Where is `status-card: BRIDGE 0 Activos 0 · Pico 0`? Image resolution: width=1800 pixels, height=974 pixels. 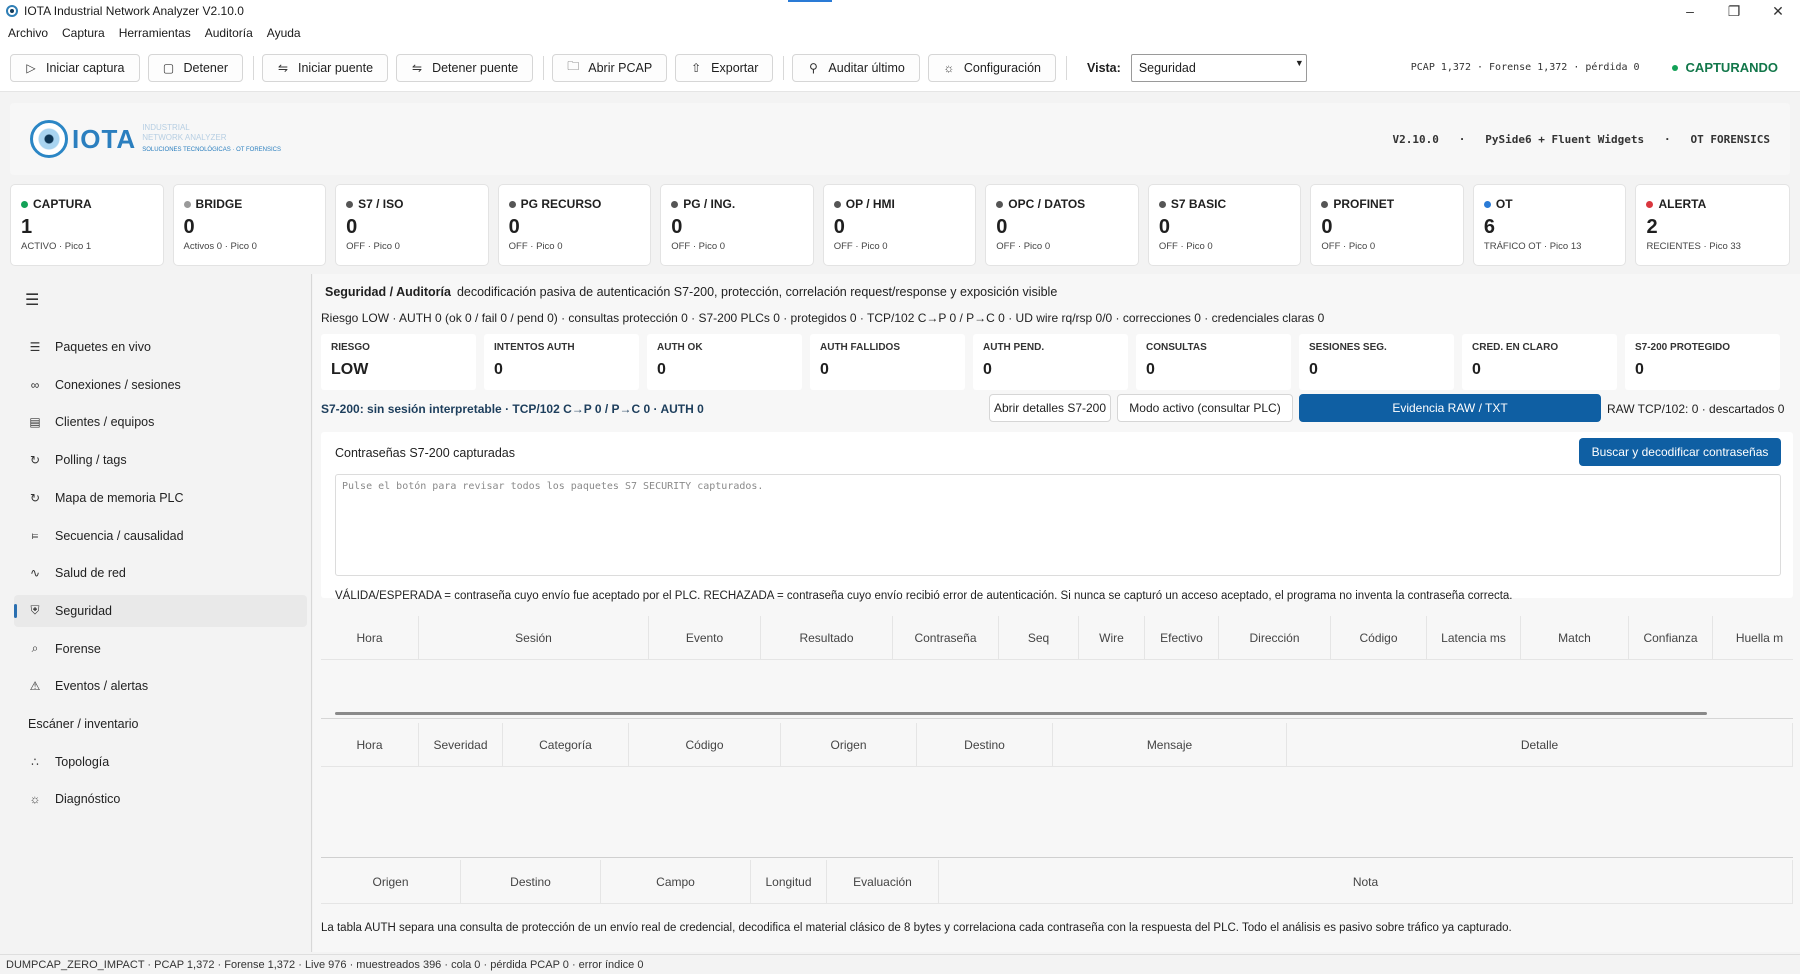
status-card: BRIDGE 0 Activos 0 · Pico 0 is located at coordinates (249, 225).